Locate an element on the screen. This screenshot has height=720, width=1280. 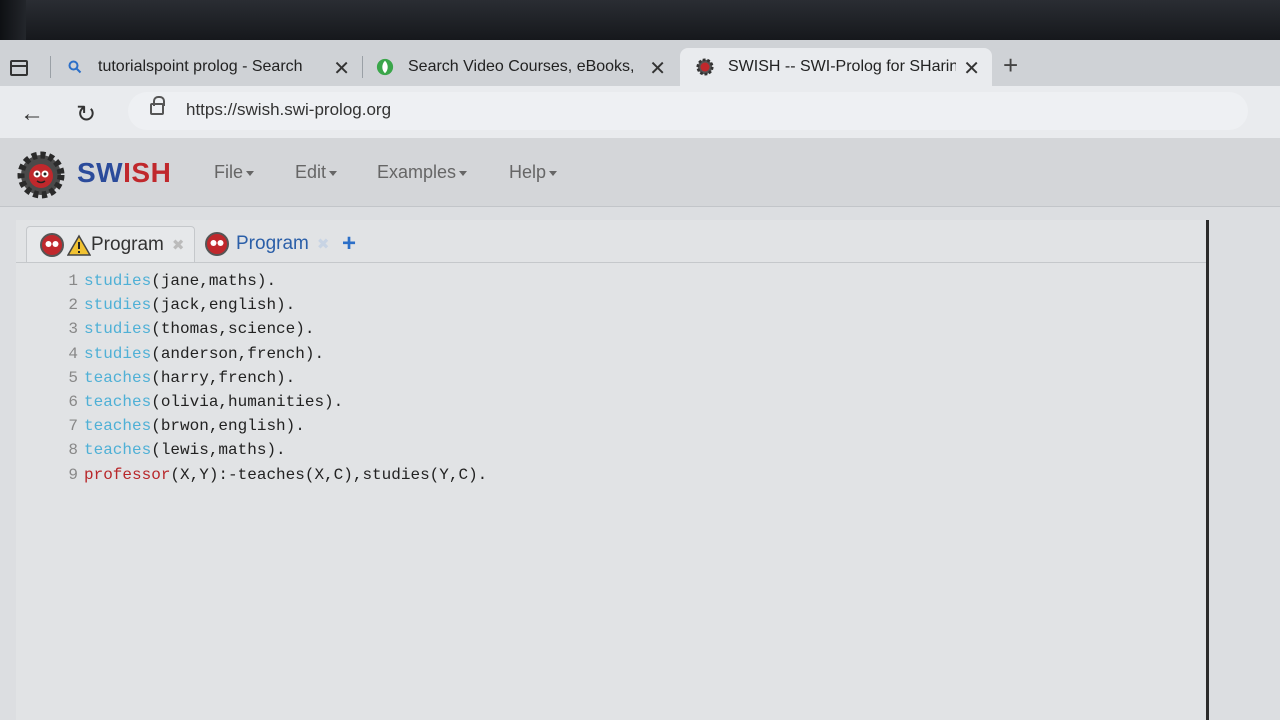
editor-tab-program-2: Program ✖ is located at coordinates (266, 244).